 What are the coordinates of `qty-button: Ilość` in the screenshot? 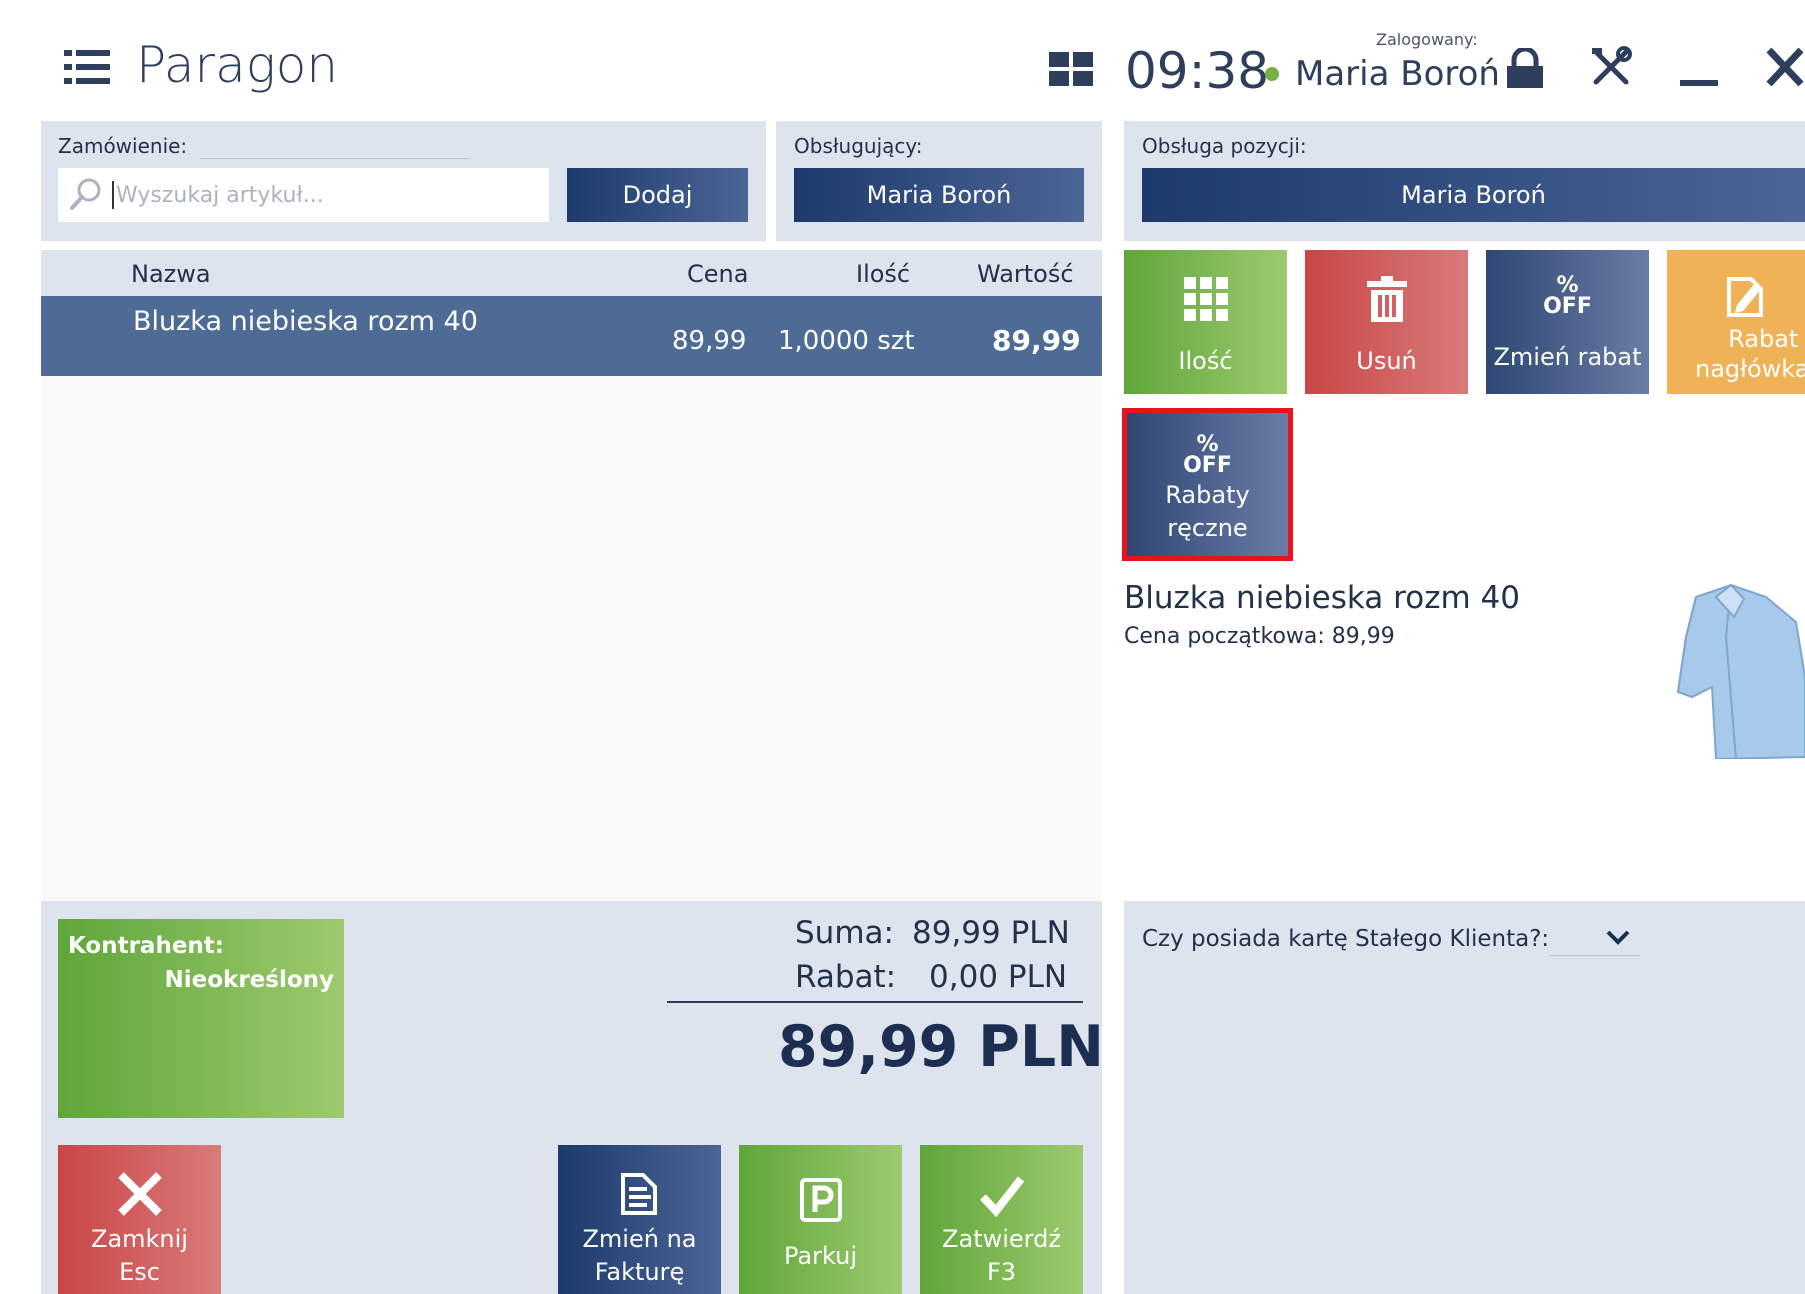 It's located at (1205, 322).